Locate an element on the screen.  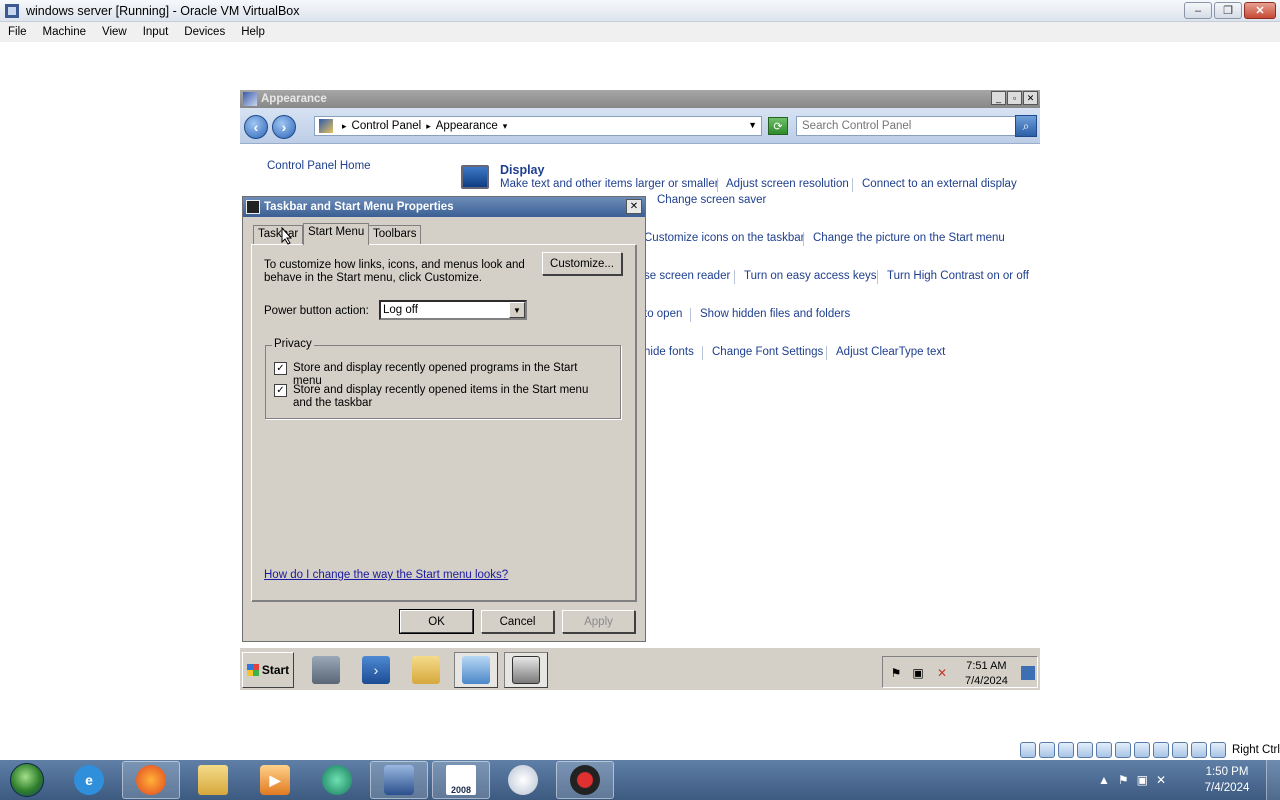
disc-icon is located at coordinates (523, 780).